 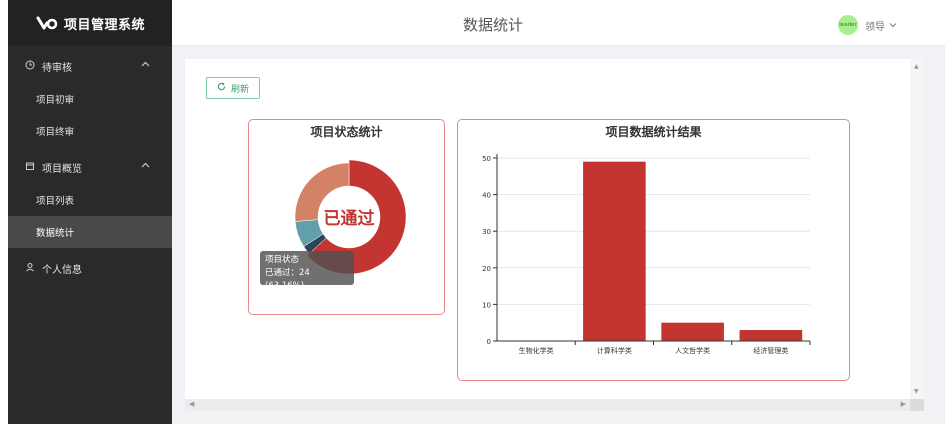 What do you see at coordinates (57, 68) in the screenshot?
I see `menu-group-label: 待审核` at bounding box center [57, 68].